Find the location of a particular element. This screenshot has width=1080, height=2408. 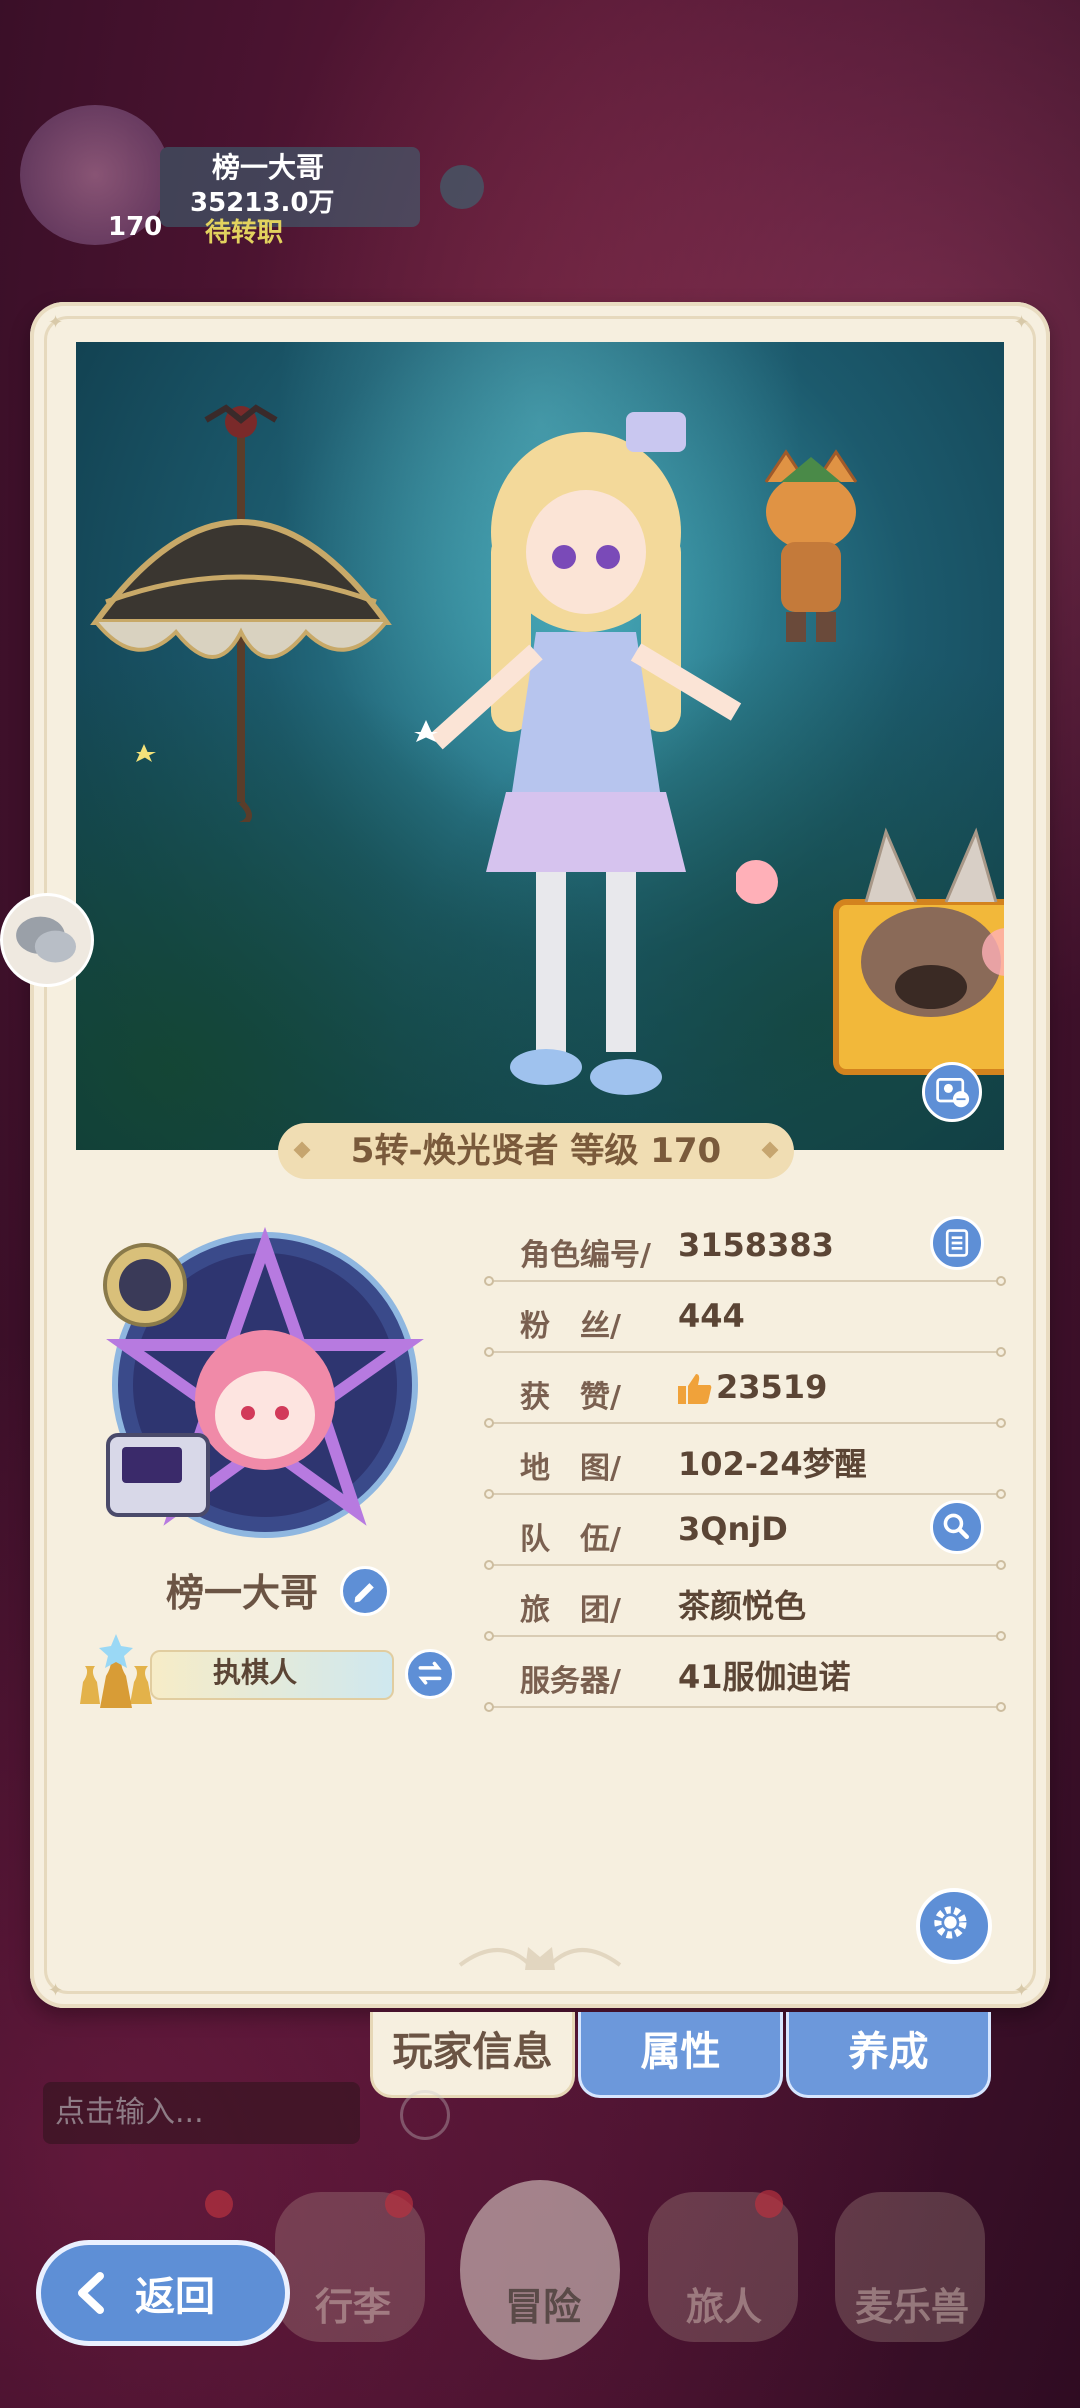

switch-title-button is located at coordinates (430, 1674).